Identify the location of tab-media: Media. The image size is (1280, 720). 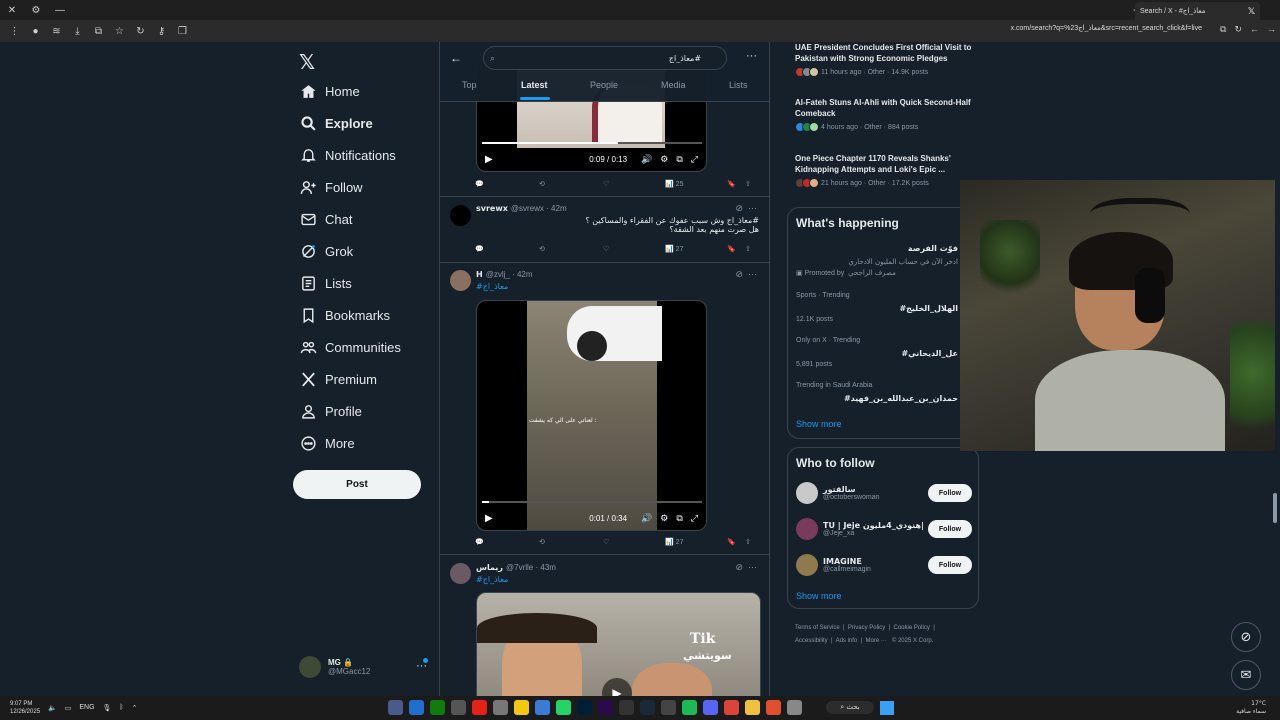
(673, 85).